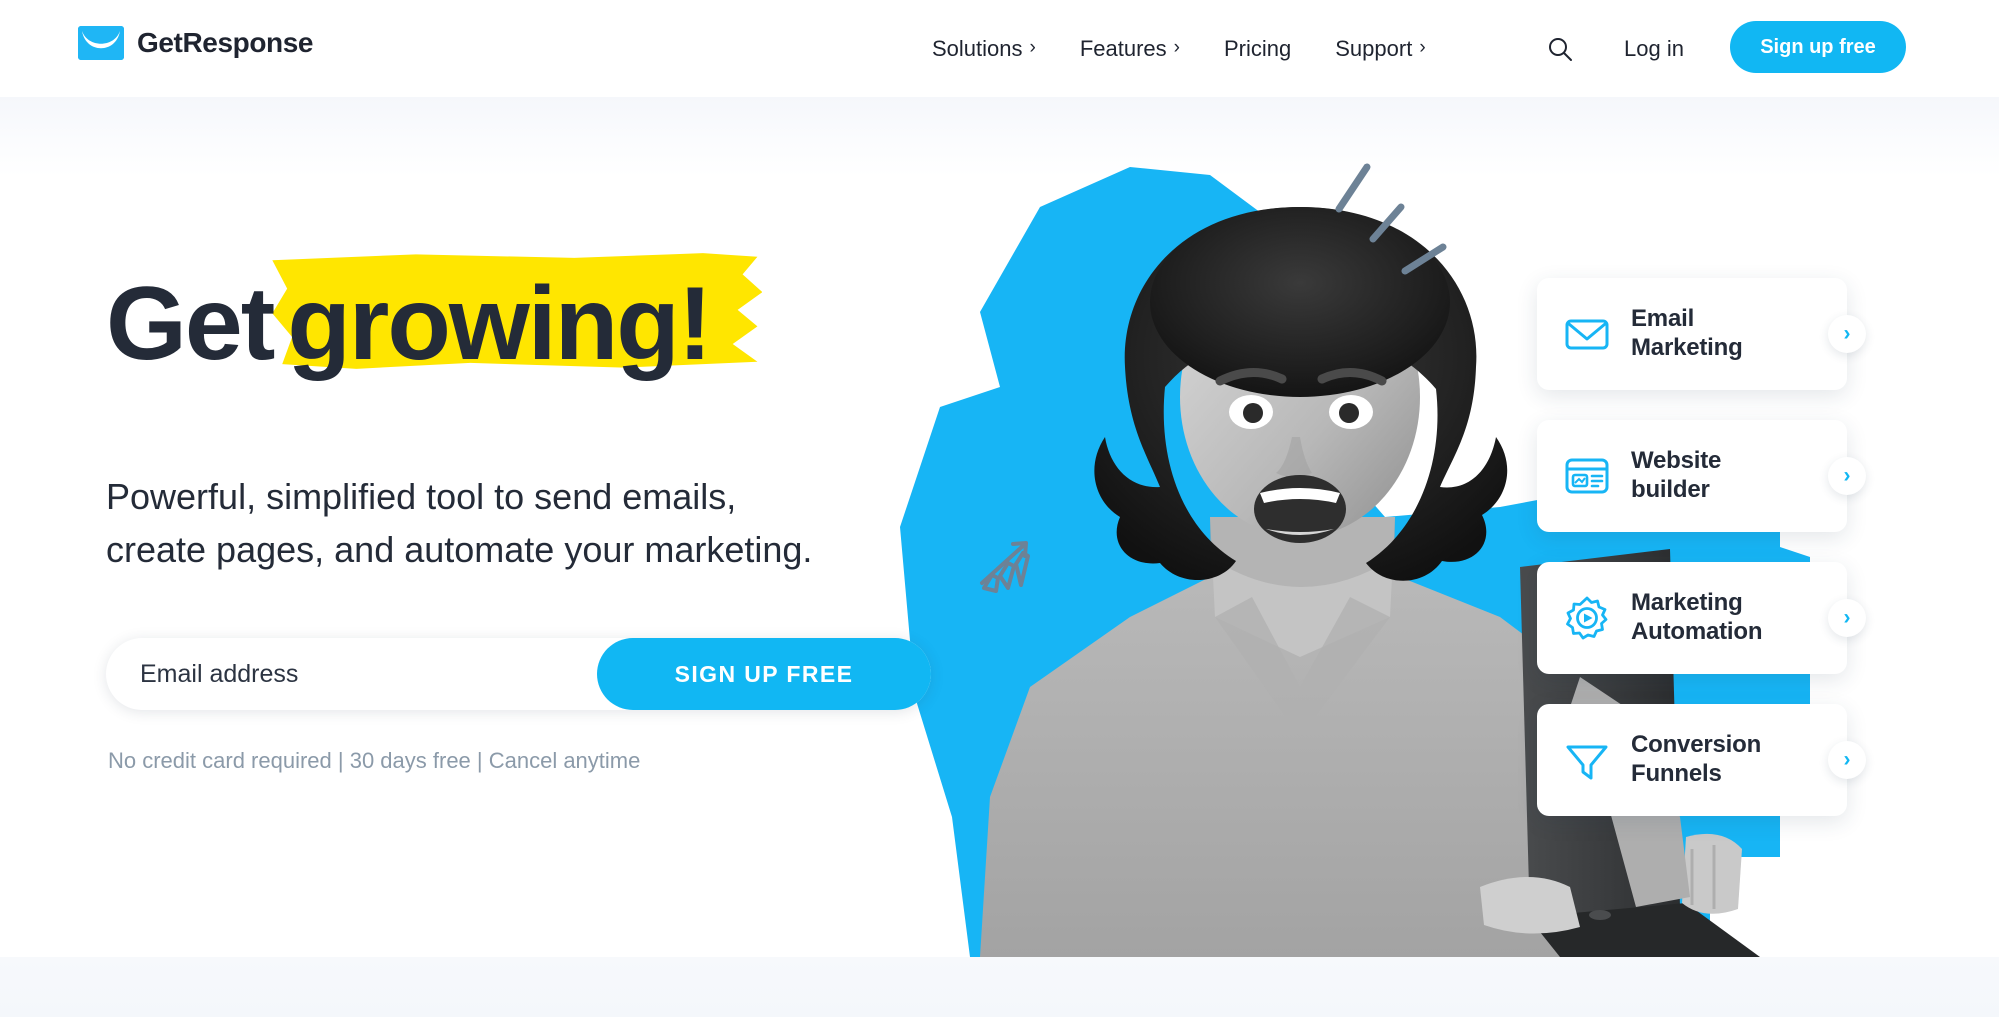  I want to click on feature-card-website-builder: Website builder ›, so click(1701, 476).